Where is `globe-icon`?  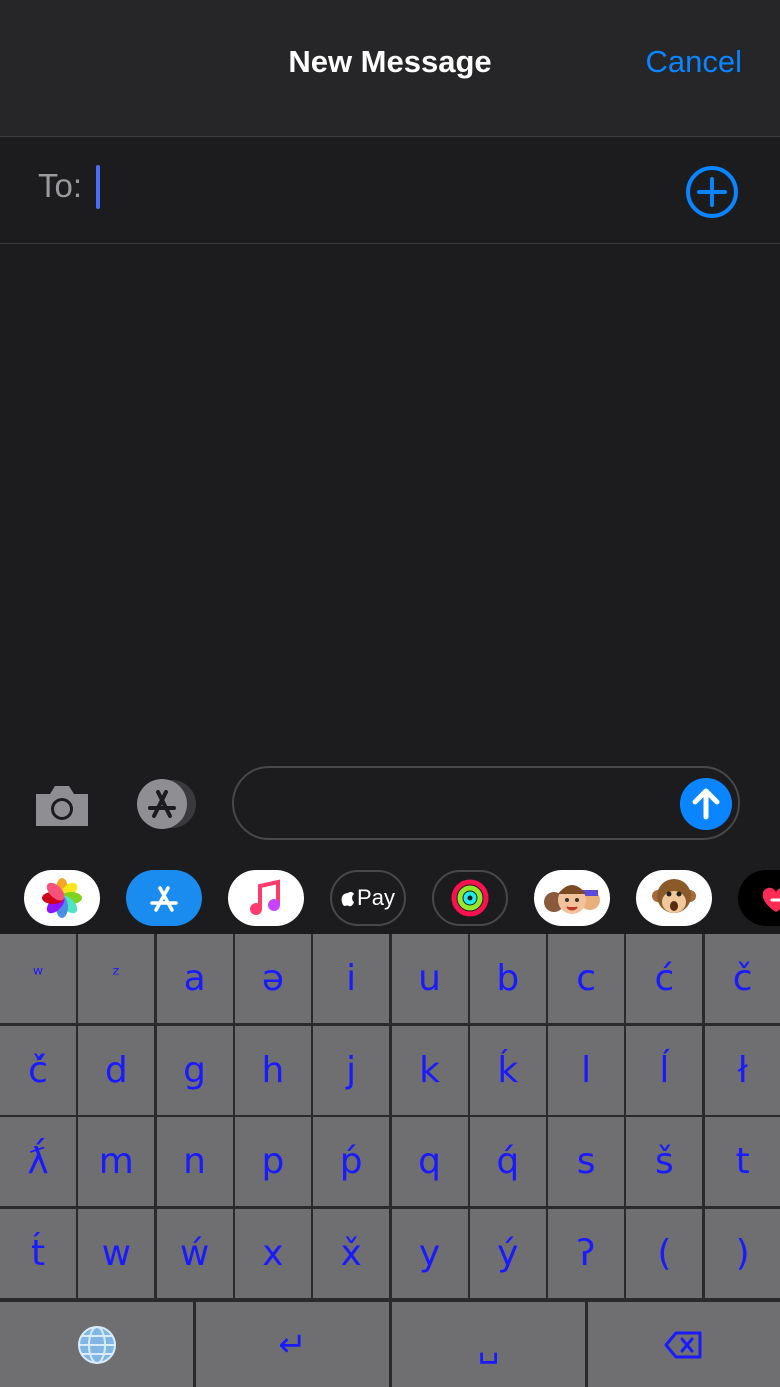
globe-icon is located at coordinates (96, 1344).